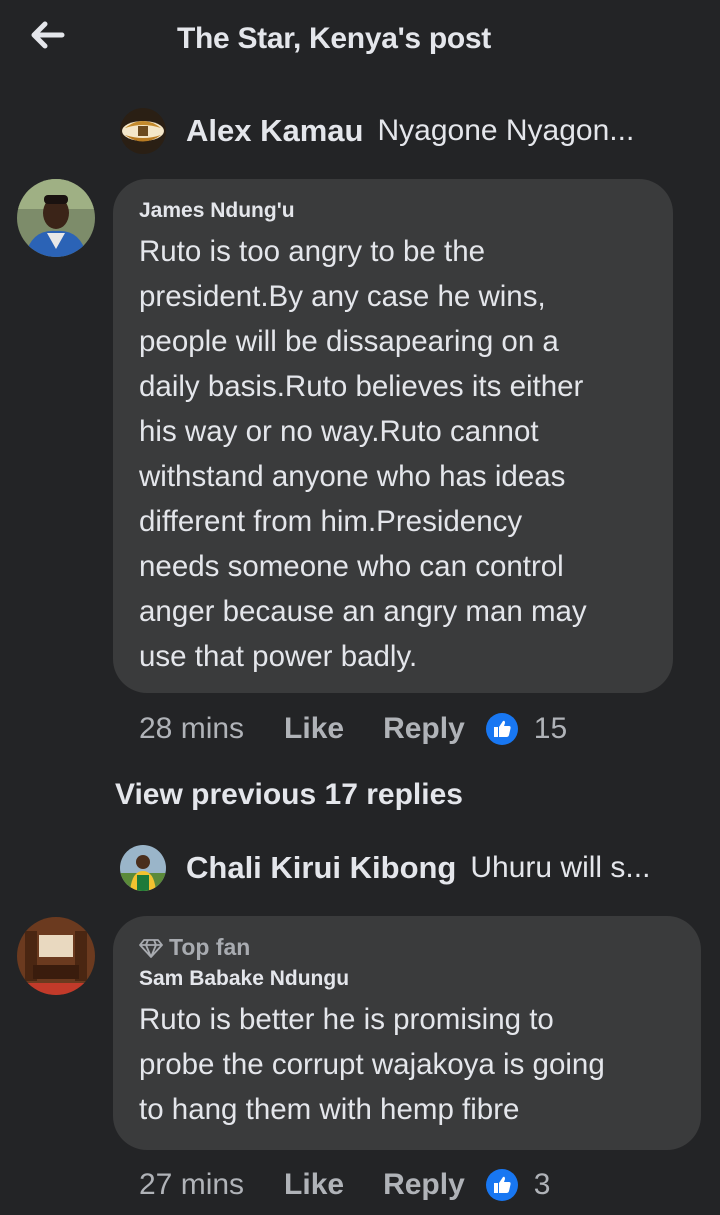  I want to click on comment-line: to hang them with hemp fibre, so click(329, 1109).